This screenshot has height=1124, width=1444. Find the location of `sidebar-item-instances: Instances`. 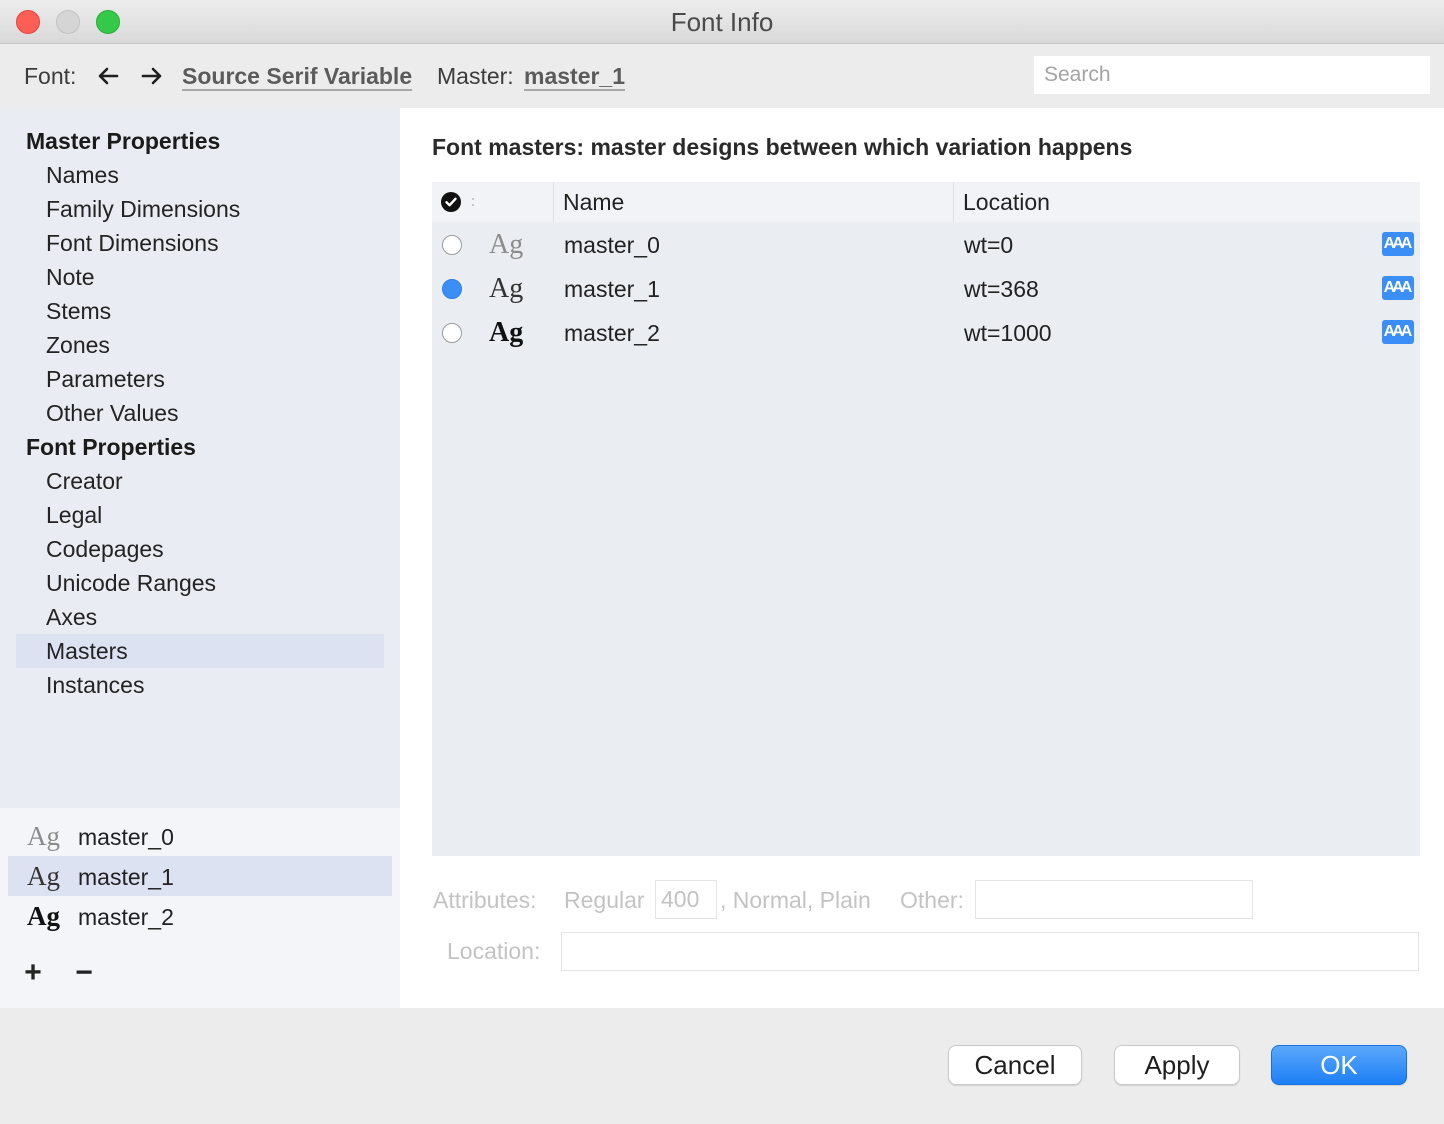

sidebar-item-instances: Instances is located at coordinates (200, 685).